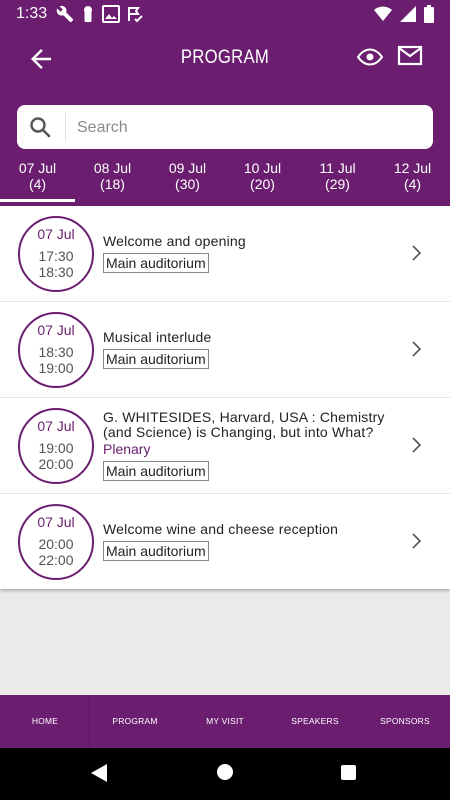 This screenshot has width=450, height=800. I want to click on event-start: 19:00, so click(56, 448).